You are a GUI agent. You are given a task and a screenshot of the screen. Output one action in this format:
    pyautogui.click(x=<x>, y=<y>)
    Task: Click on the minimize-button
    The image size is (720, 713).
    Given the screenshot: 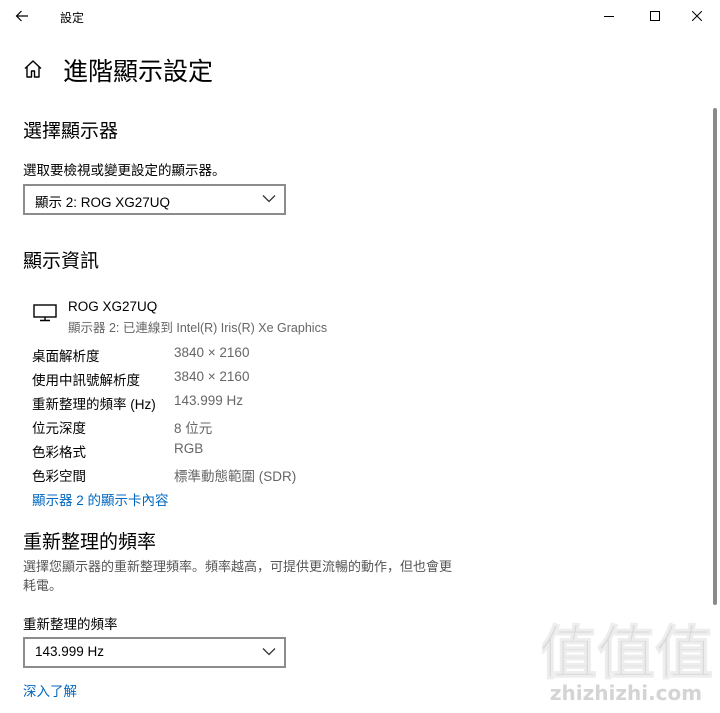 What is the action you would take?
    pyautogui.click(x=609, y=16)
    